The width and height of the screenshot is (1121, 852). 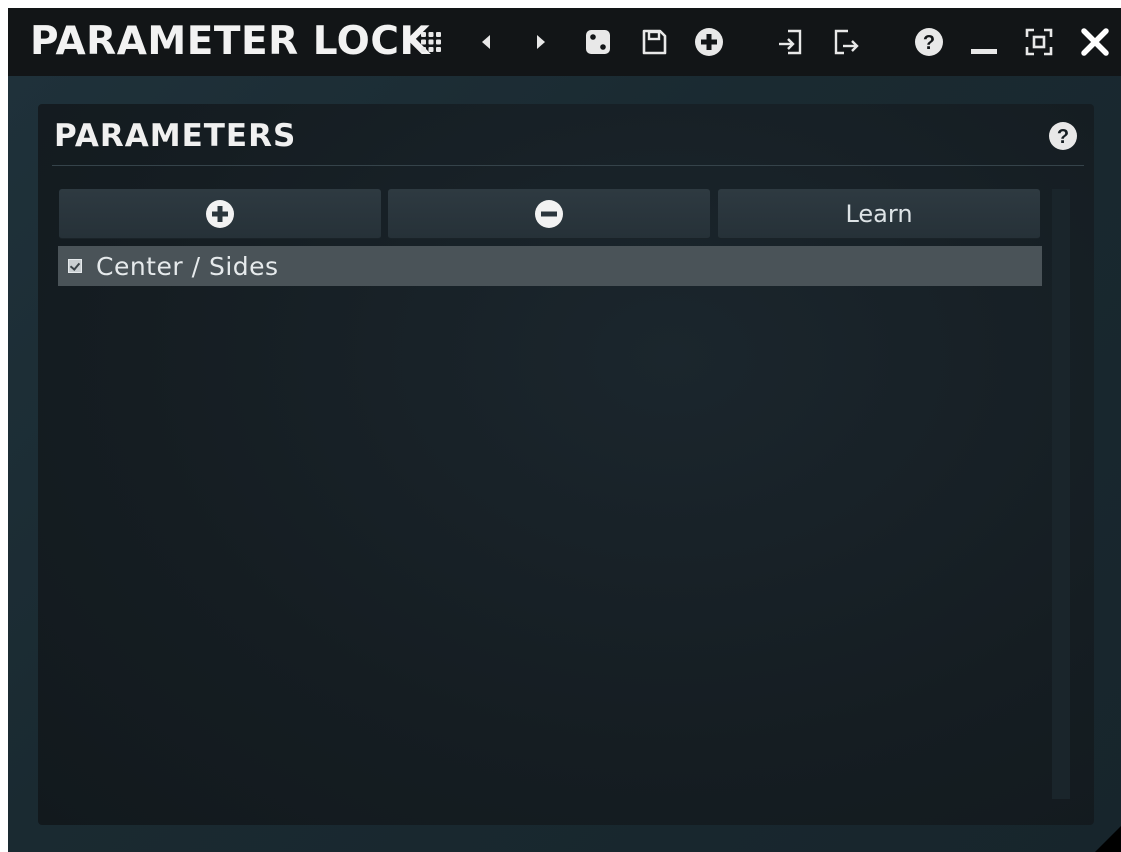 What do you see at coordinates (846, 42) in the screenshot?
I see `export-icon` at bounding box center [846, 42].